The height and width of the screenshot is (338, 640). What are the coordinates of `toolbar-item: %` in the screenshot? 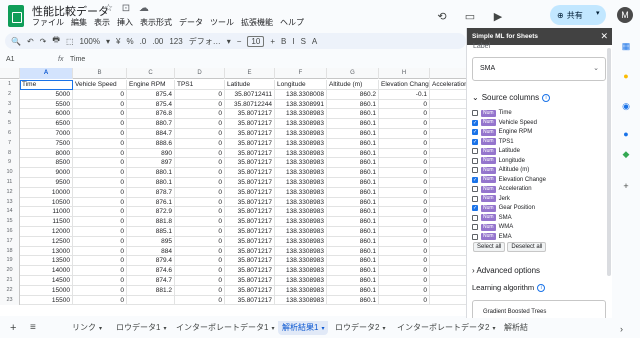 It's located at (129, 41).